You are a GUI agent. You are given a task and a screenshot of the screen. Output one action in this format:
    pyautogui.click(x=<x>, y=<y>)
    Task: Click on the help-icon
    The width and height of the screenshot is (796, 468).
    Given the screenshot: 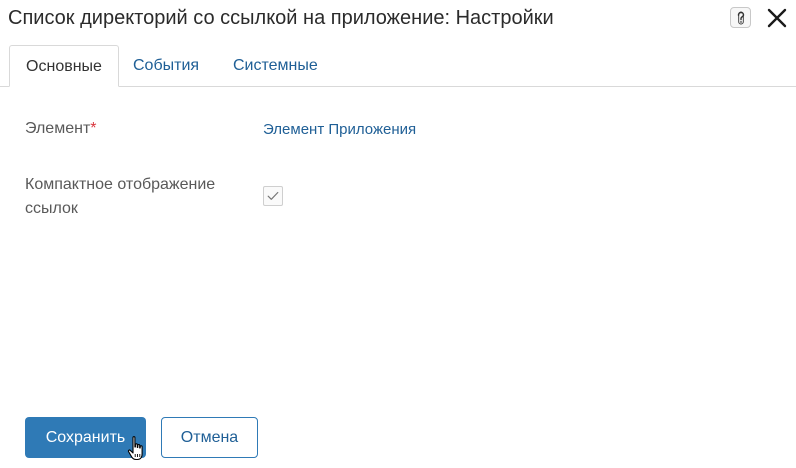 What is the action you would take?
    pyautogui.click(x=740, y=17)
    